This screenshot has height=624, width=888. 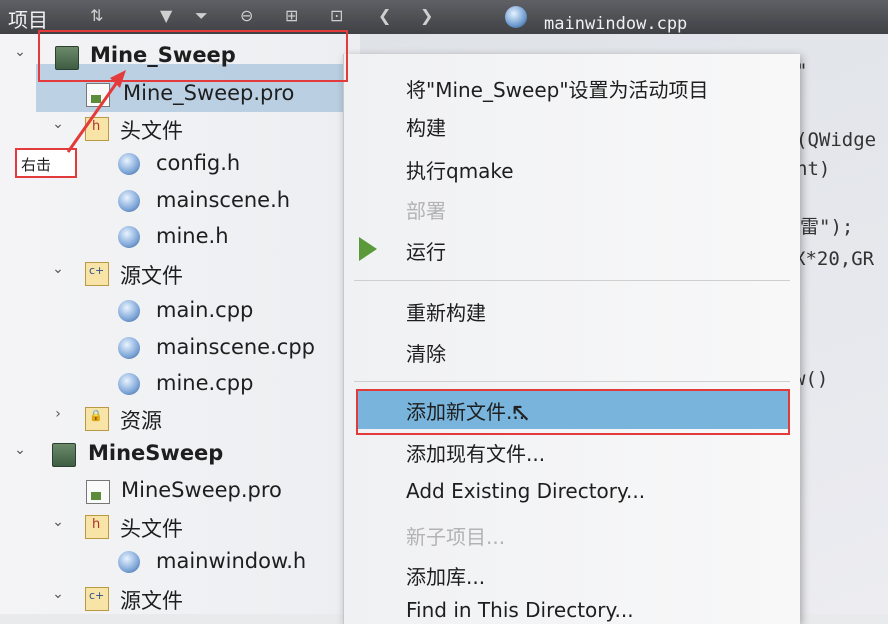 I want to click on tree-item-label: mainwindow.h, so click(x=231, y=561).